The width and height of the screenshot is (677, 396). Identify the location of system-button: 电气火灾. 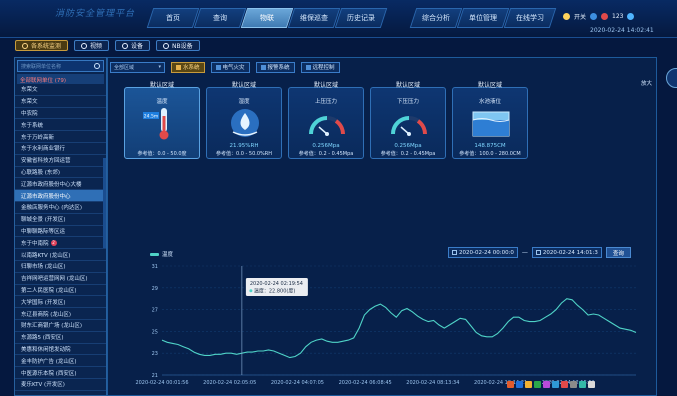
(230, 67).